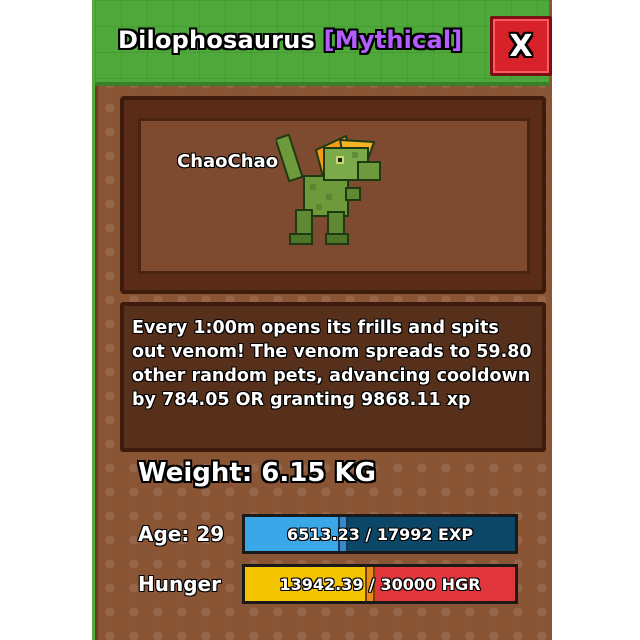 This screenshot has width=640, height=640. Describe the element at coordinates (328, 189) in the screenshot. I see `dilophosaurus-pet-icon` at that location.